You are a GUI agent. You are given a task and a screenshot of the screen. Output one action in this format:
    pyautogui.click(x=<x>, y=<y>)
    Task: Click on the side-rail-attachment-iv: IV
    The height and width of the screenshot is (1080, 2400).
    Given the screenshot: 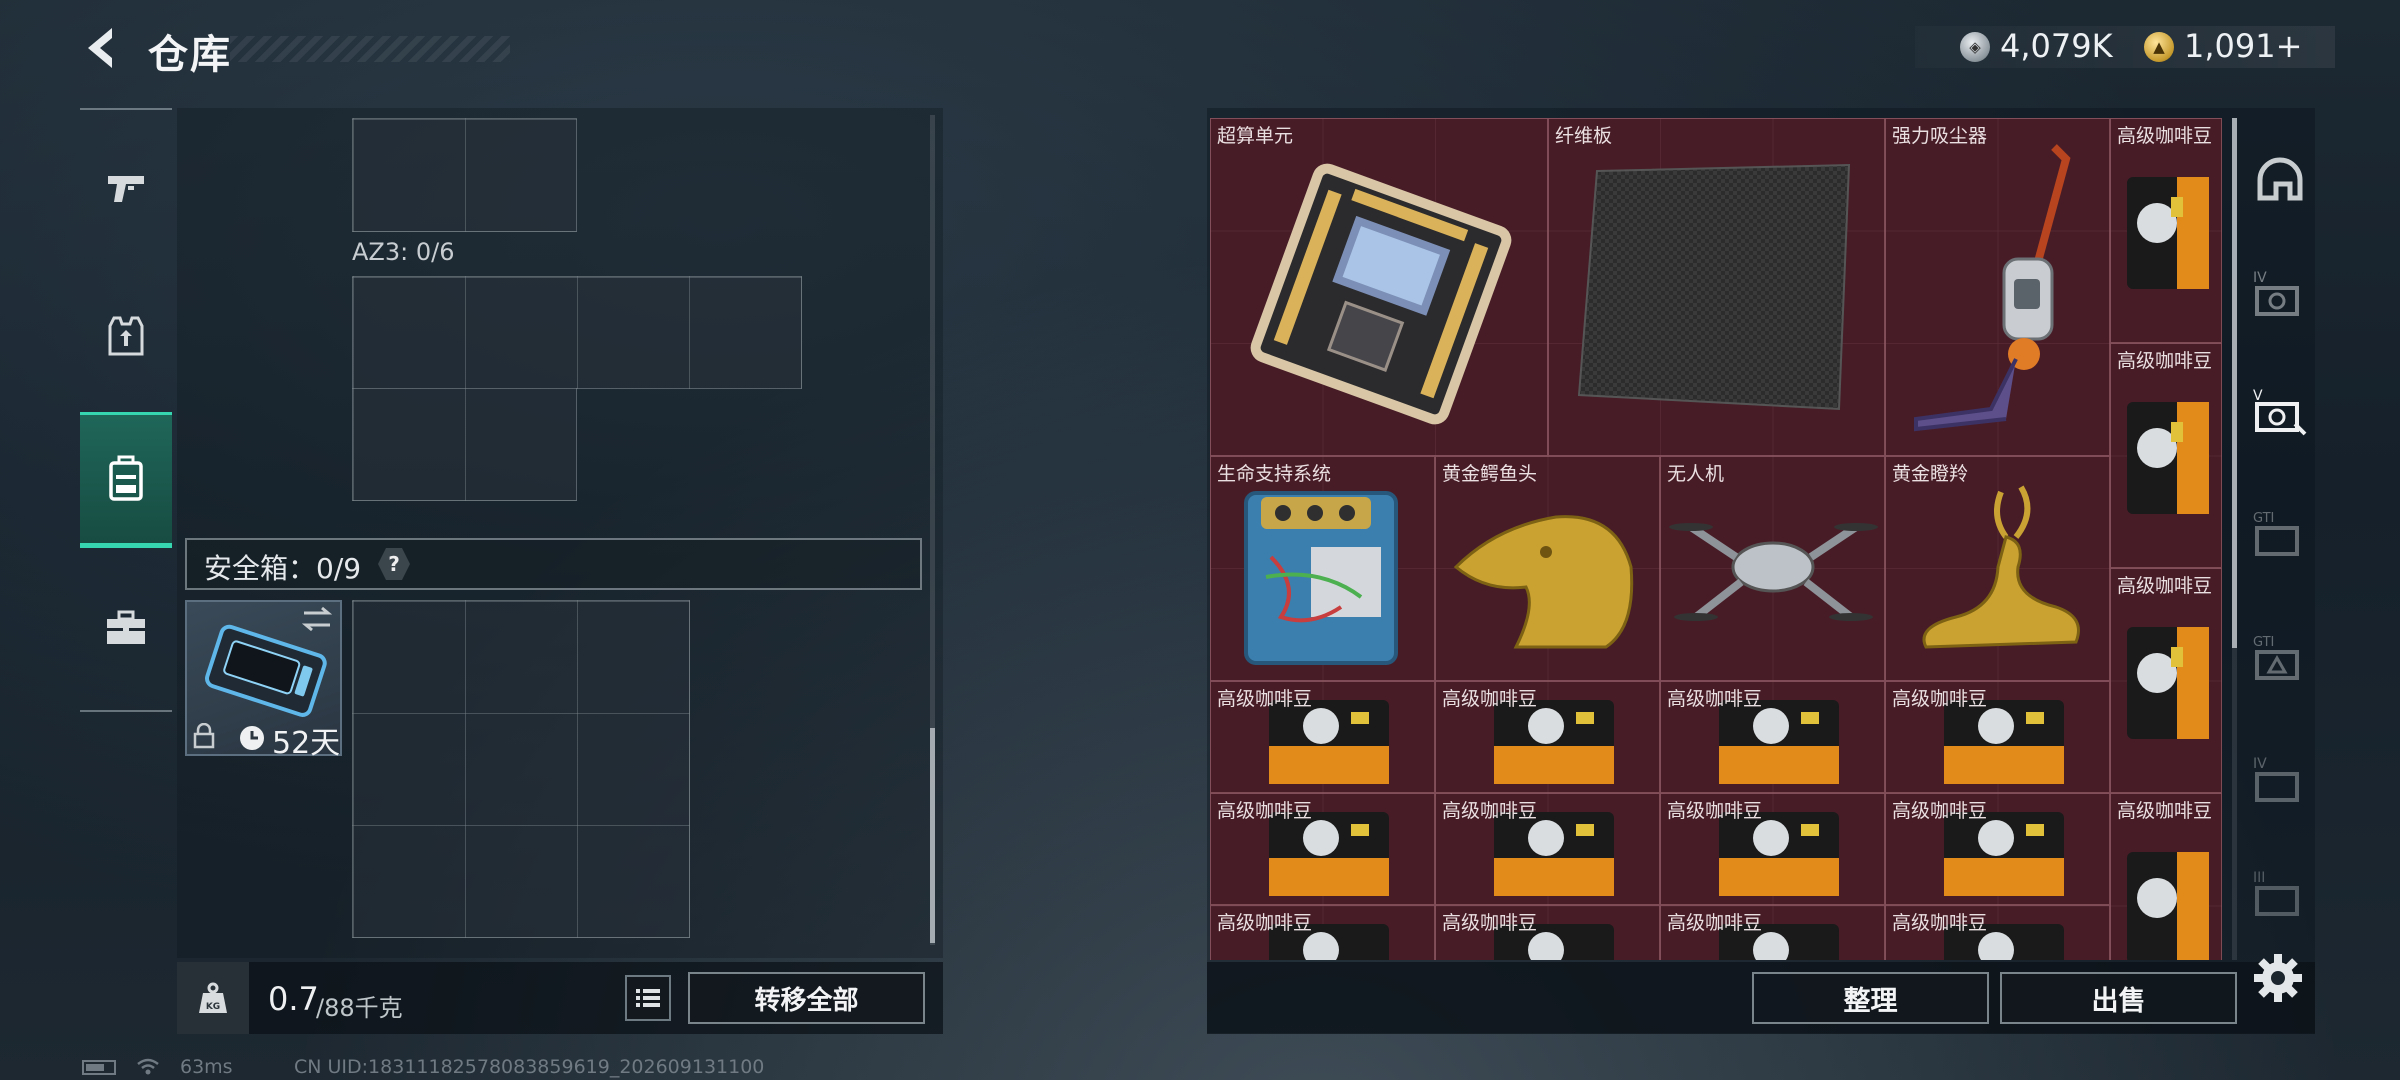 What is the action you would take?
    pyautogui.click(x=2280, y=294)
    